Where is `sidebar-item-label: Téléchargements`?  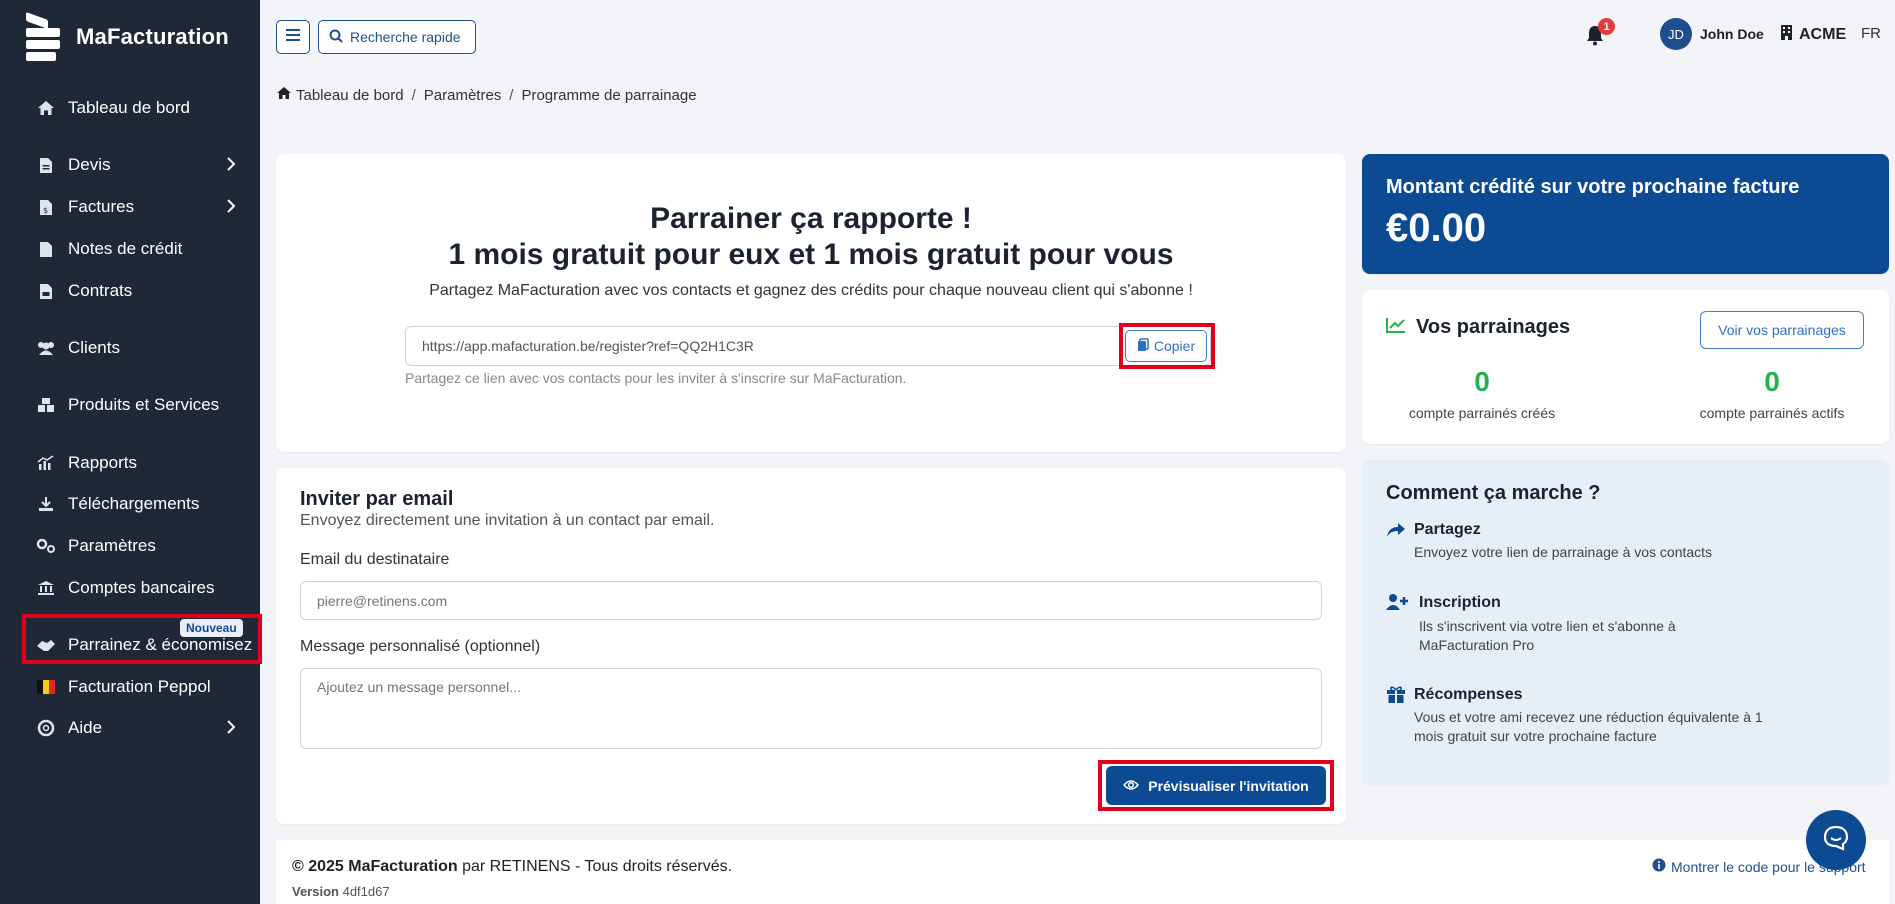
sidebar-item-label: Téléchargements is located at coordinates (134, 503).